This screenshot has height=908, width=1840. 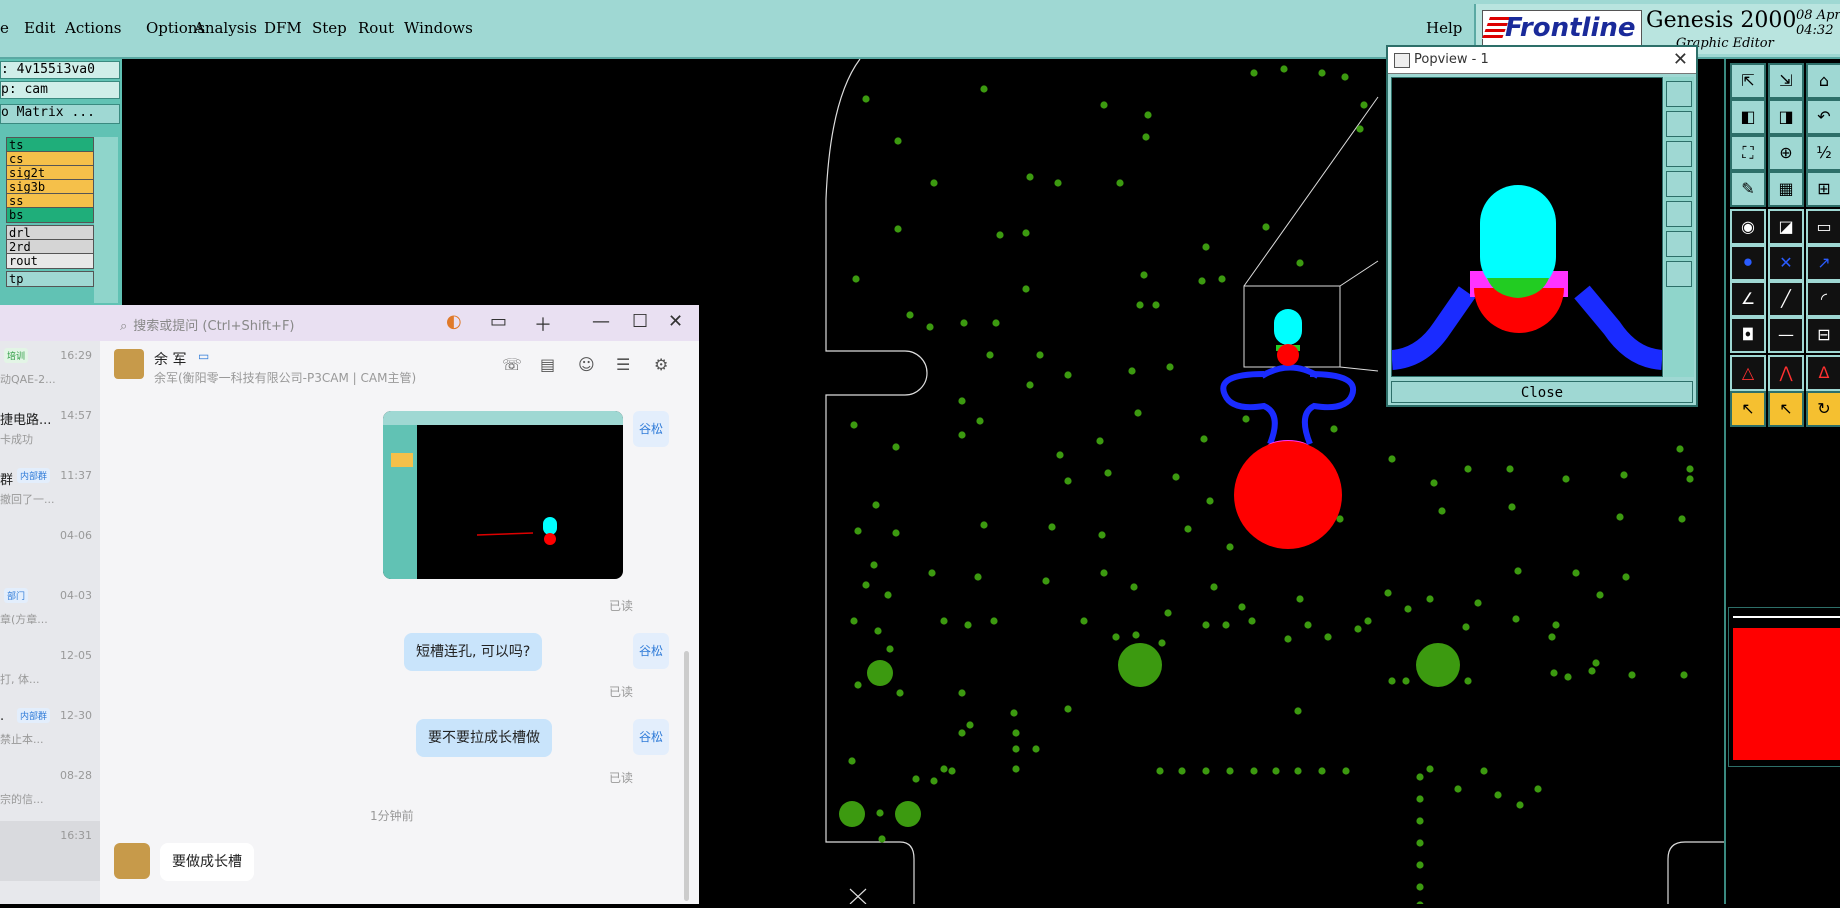 I want to click on tri-button: △, so click(x=1748, y=373).